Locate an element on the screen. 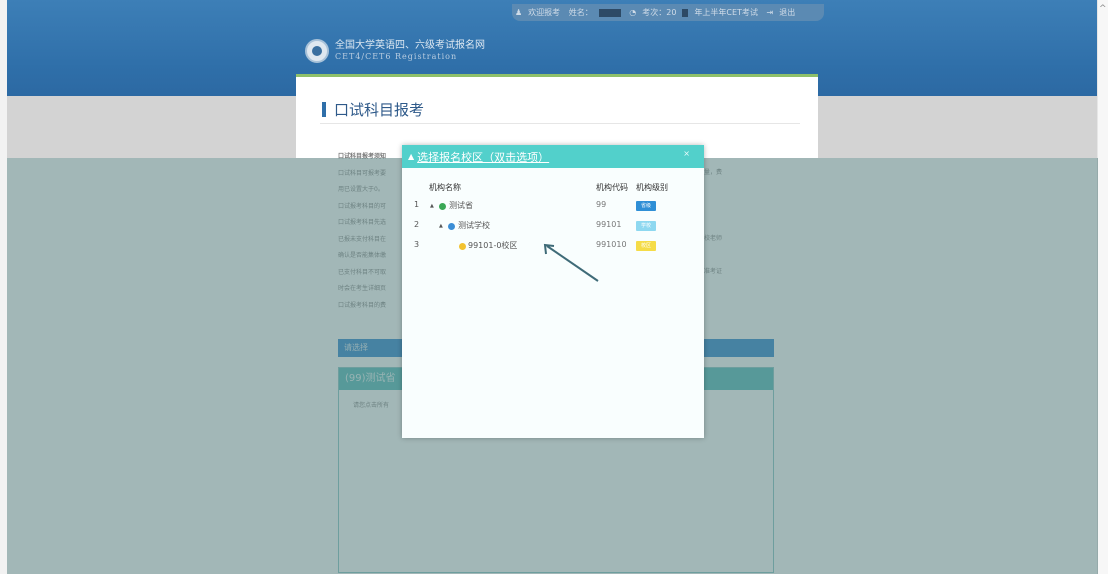 The height and width of the screenshot is (577, 1108). node-name: 测试学校 is located at coordinates (474, 225).